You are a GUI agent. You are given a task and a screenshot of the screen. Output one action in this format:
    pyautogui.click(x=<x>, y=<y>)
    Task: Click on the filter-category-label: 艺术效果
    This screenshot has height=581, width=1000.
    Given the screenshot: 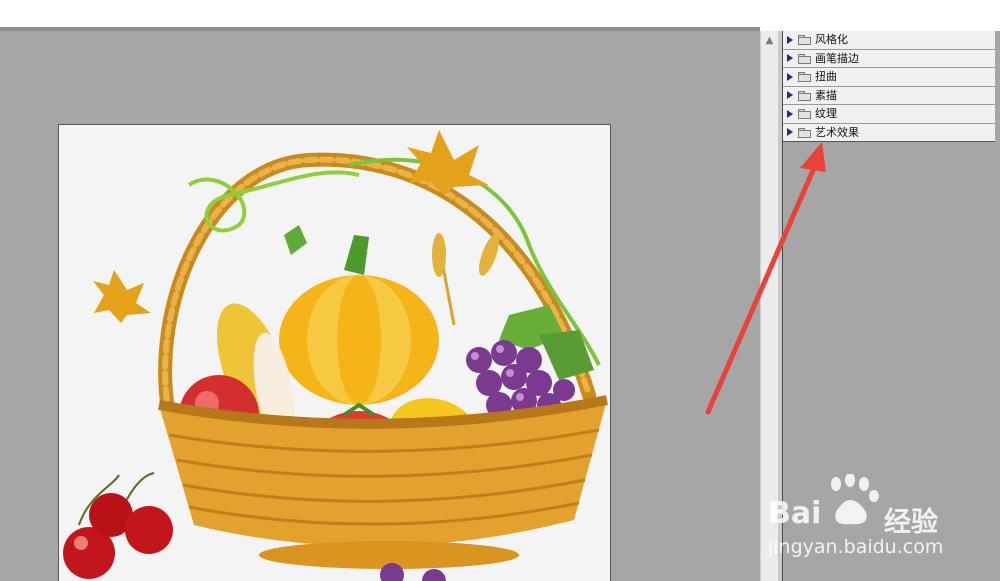 What is the action you would take?
    pyautogui.click(x=837, y=132)
    